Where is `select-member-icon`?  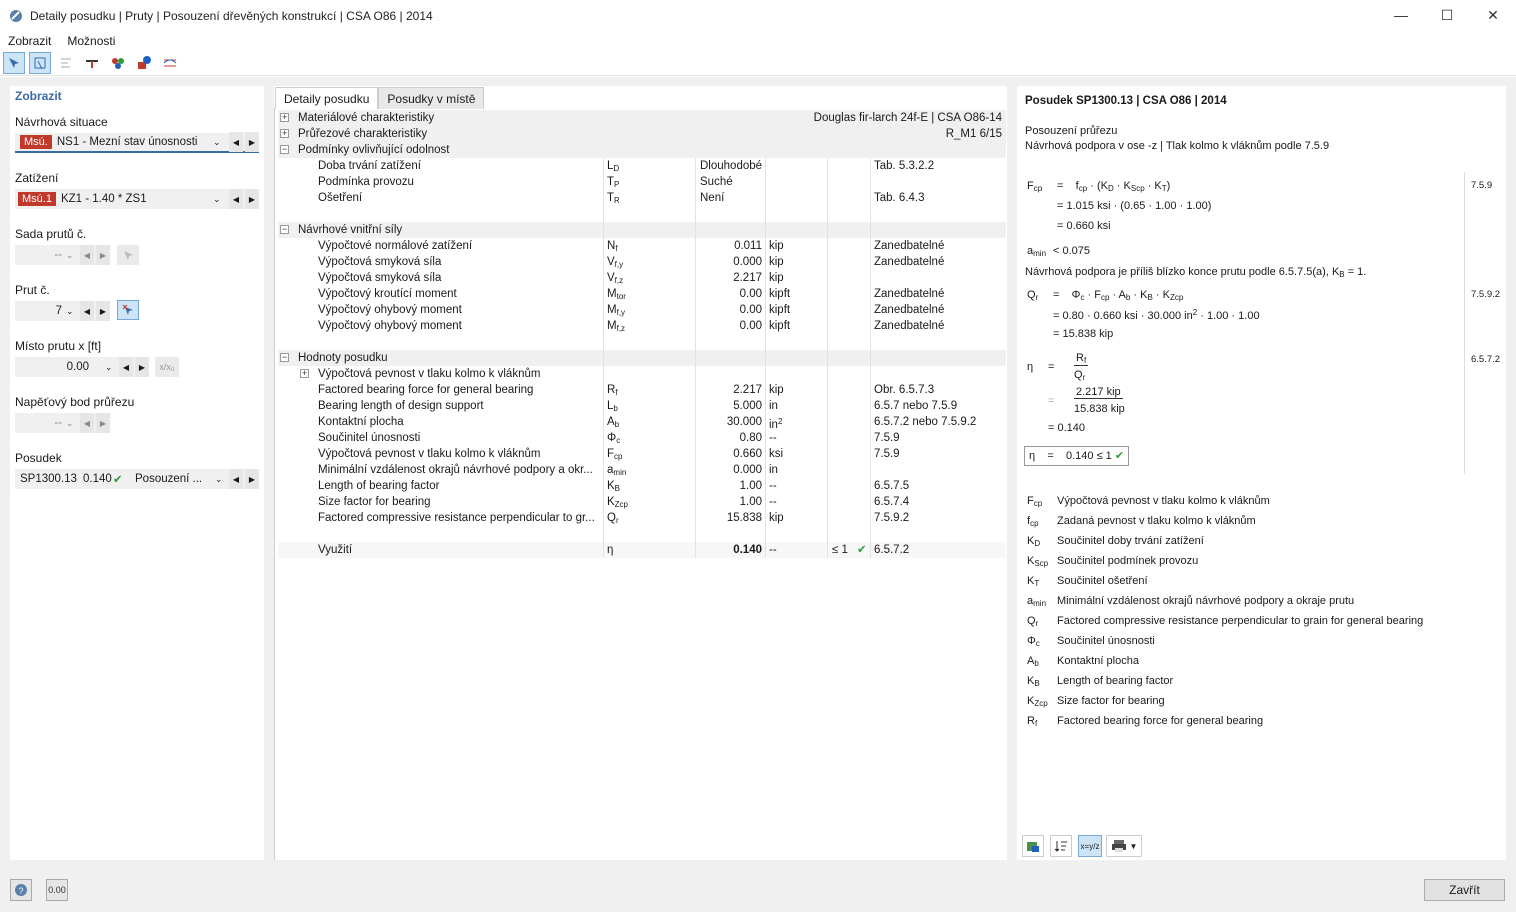 select-member-icon is located at coordinates (14, 62).